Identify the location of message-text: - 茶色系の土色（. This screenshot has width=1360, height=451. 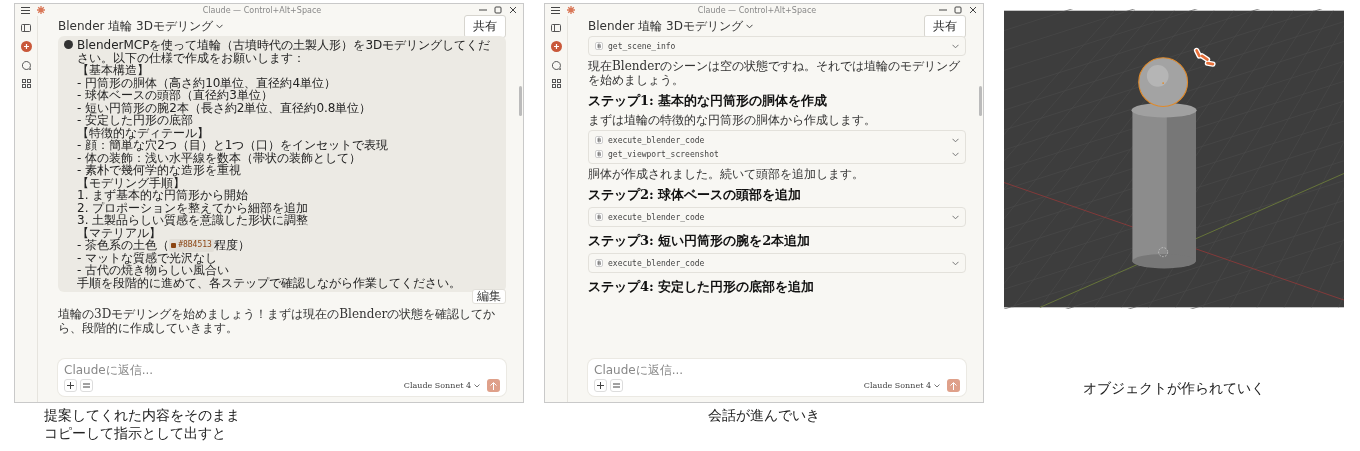
(123, 245).